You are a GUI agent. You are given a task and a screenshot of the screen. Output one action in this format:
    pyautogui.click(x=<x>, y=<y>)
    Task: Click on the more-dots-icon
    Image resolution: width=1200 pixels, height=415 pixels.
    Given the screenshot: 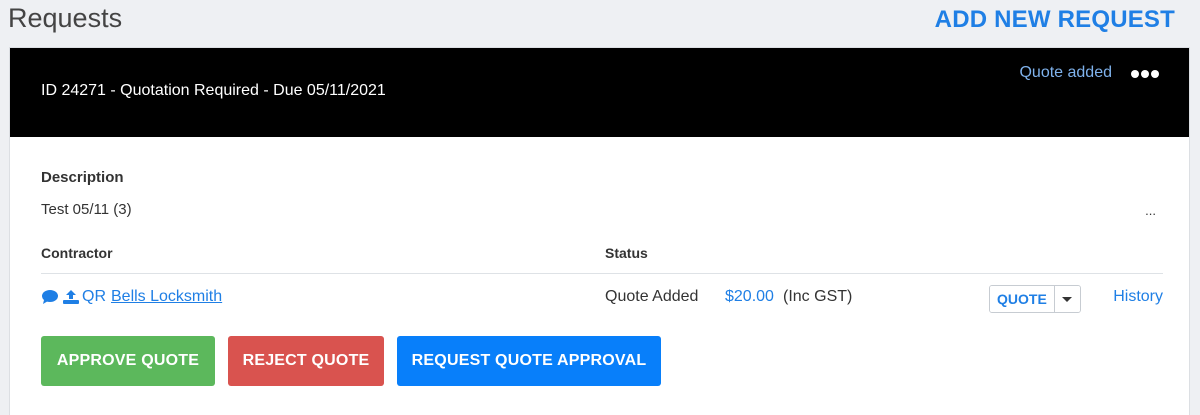 What is the action you would take?
    pyautogui.click(x=1145, y=74)
    